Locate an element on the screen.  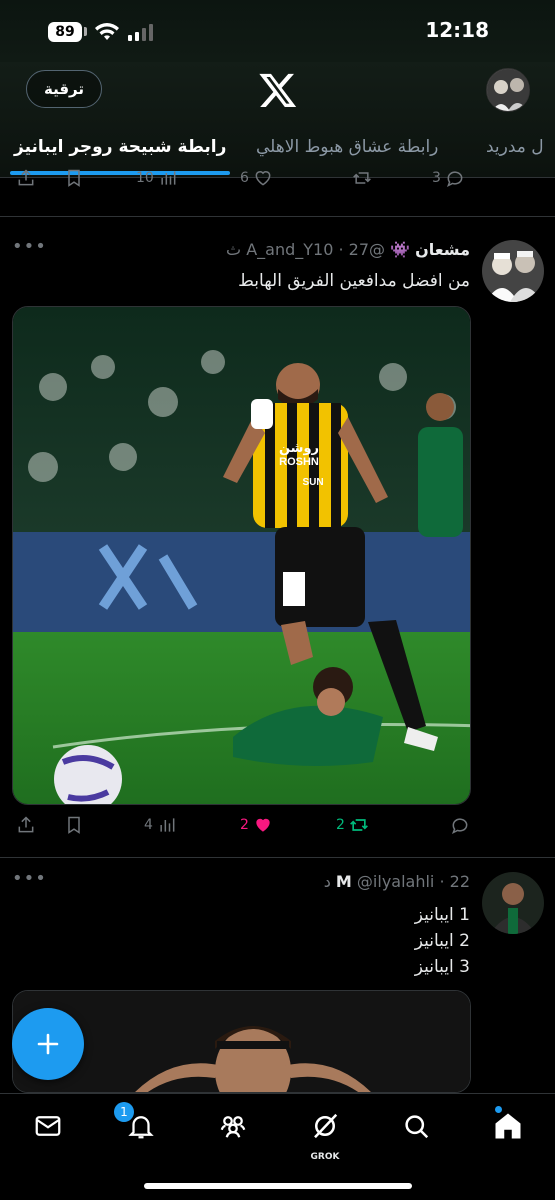
post-2-line: 2 ايبانيز is located at coordinates (442, 941).